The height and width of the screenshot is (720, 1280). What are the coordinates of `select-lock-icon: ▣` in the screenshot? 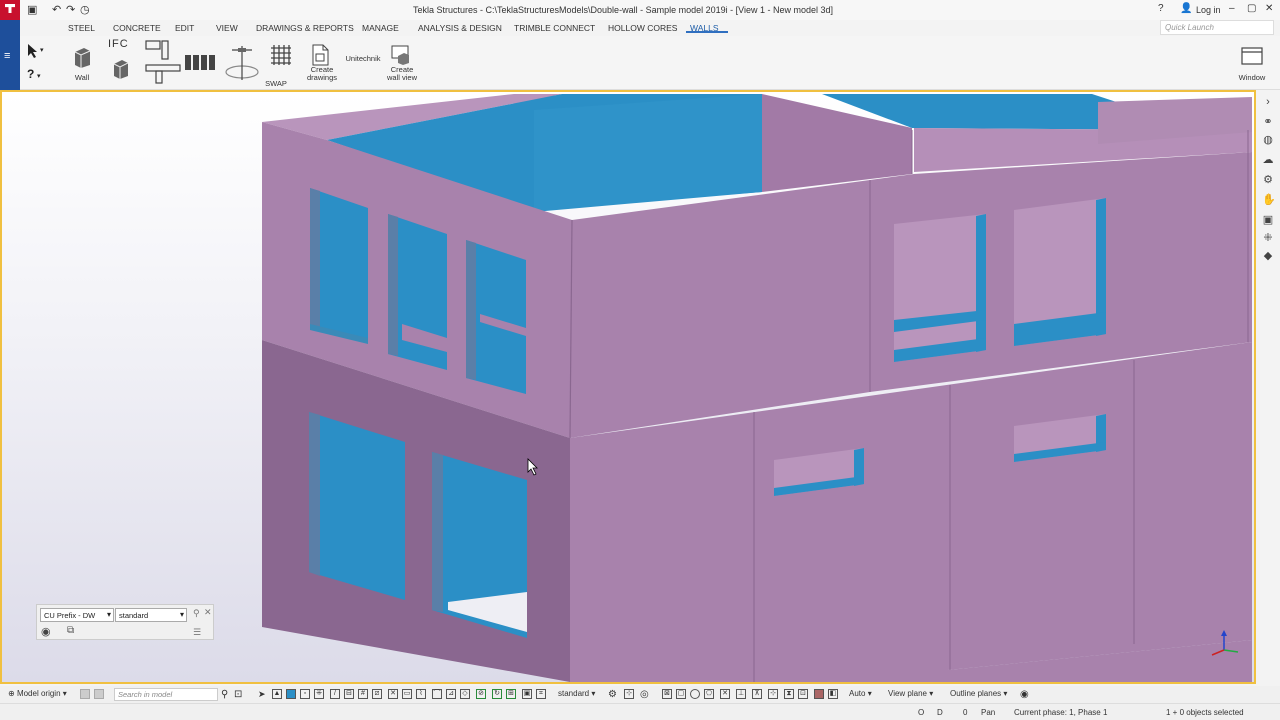 It's located at (527, 694).